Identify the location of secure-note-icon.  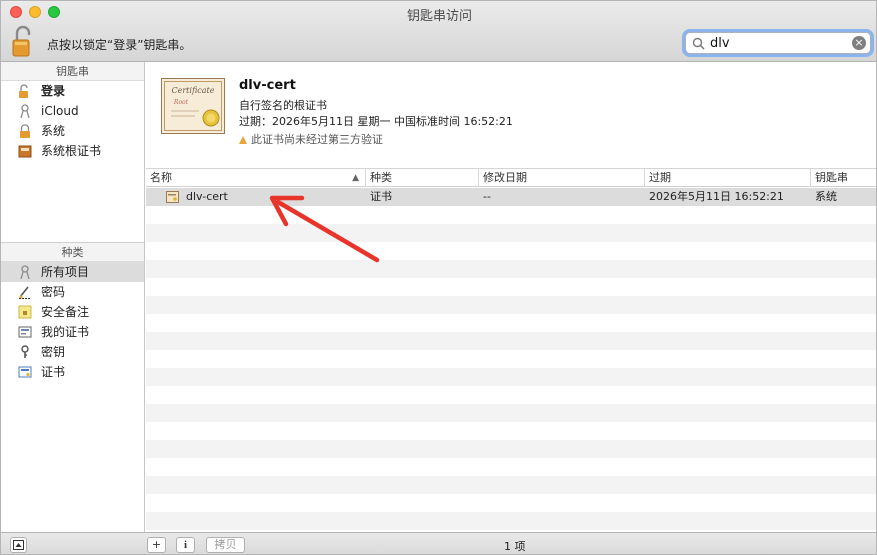
(25, 312).